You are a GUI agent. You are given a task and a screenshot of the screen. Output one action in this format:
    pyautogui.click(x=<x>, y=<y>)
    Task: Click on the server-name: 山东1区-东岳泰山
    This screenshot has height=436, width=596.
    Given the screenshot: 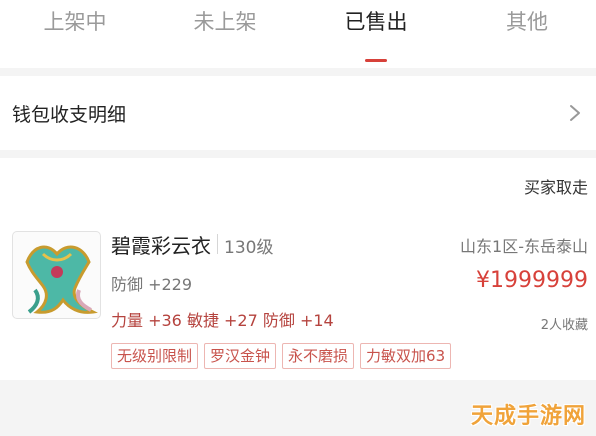 What is the action you would take?
    pyautogui.click(x=524, y=246)
    